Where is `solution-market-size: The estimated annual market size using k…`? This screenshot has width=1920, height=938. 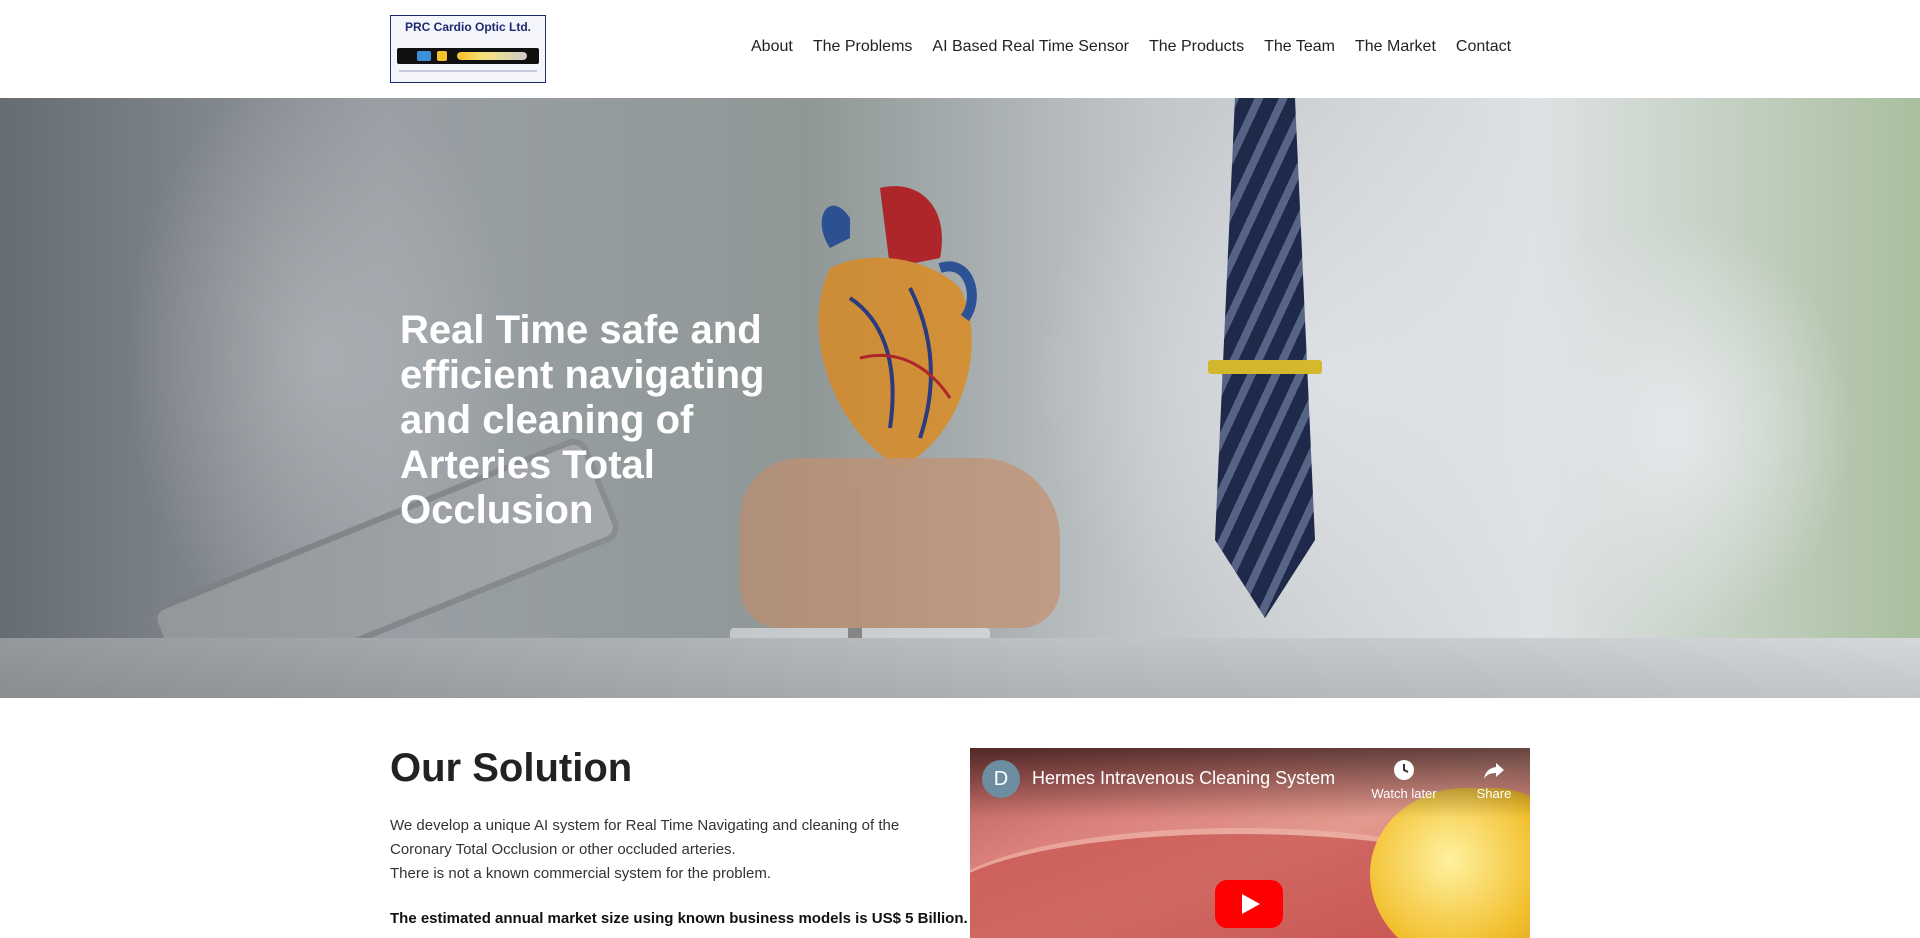
solution-market-size: The estimated annual market size using k… is located at coordinates (679, 918).